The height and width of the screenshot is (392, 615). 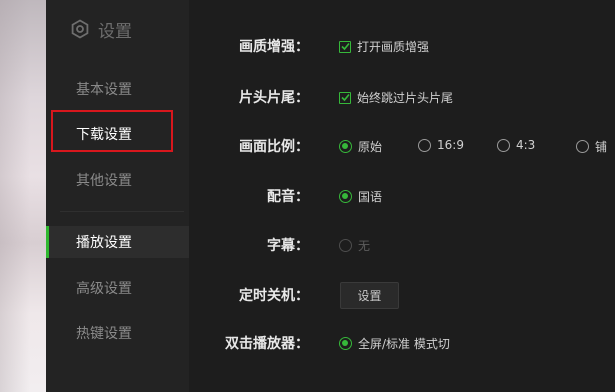 What do you see at coordinates (601, 147) in the screenshot?
I see `aspect-option-label: 铺` at bounding box center [601, 147].